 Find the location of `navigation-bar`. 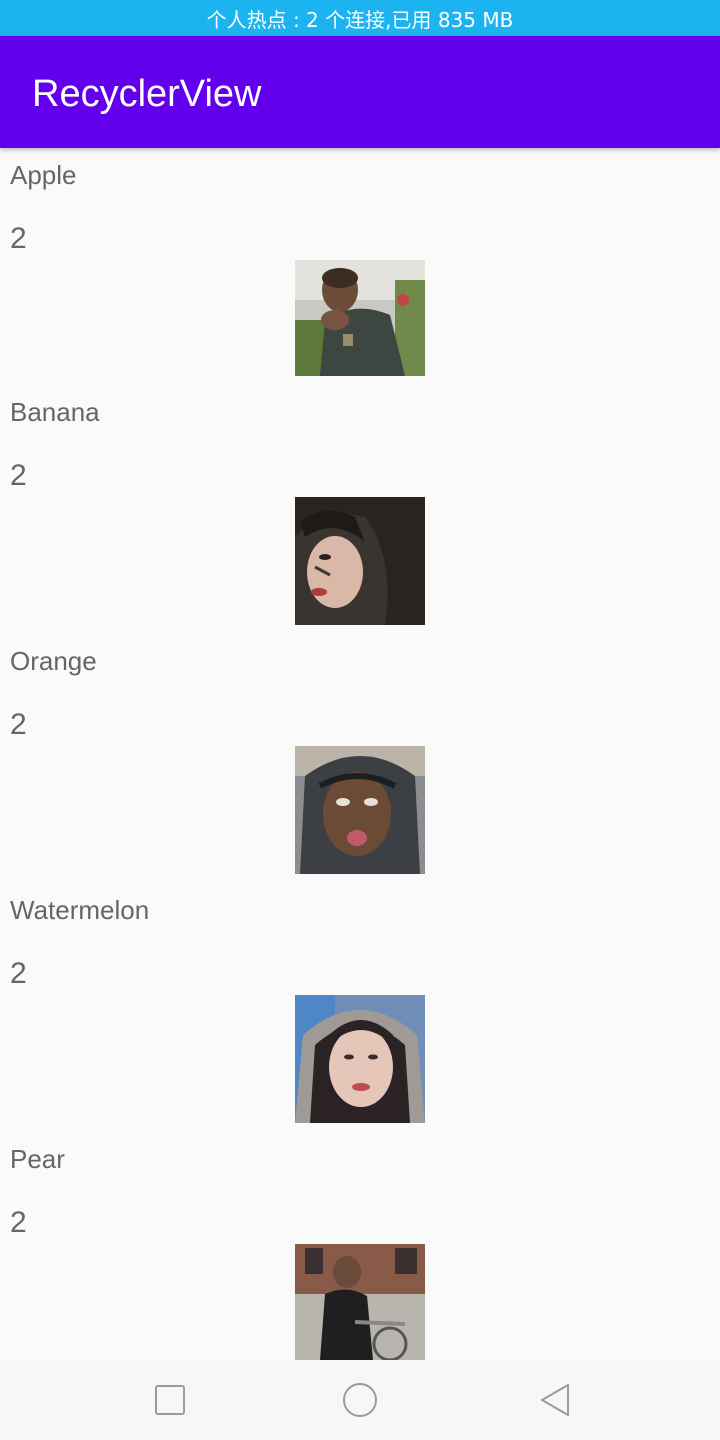

navigation-bar is located at coordinates (360, 1400).